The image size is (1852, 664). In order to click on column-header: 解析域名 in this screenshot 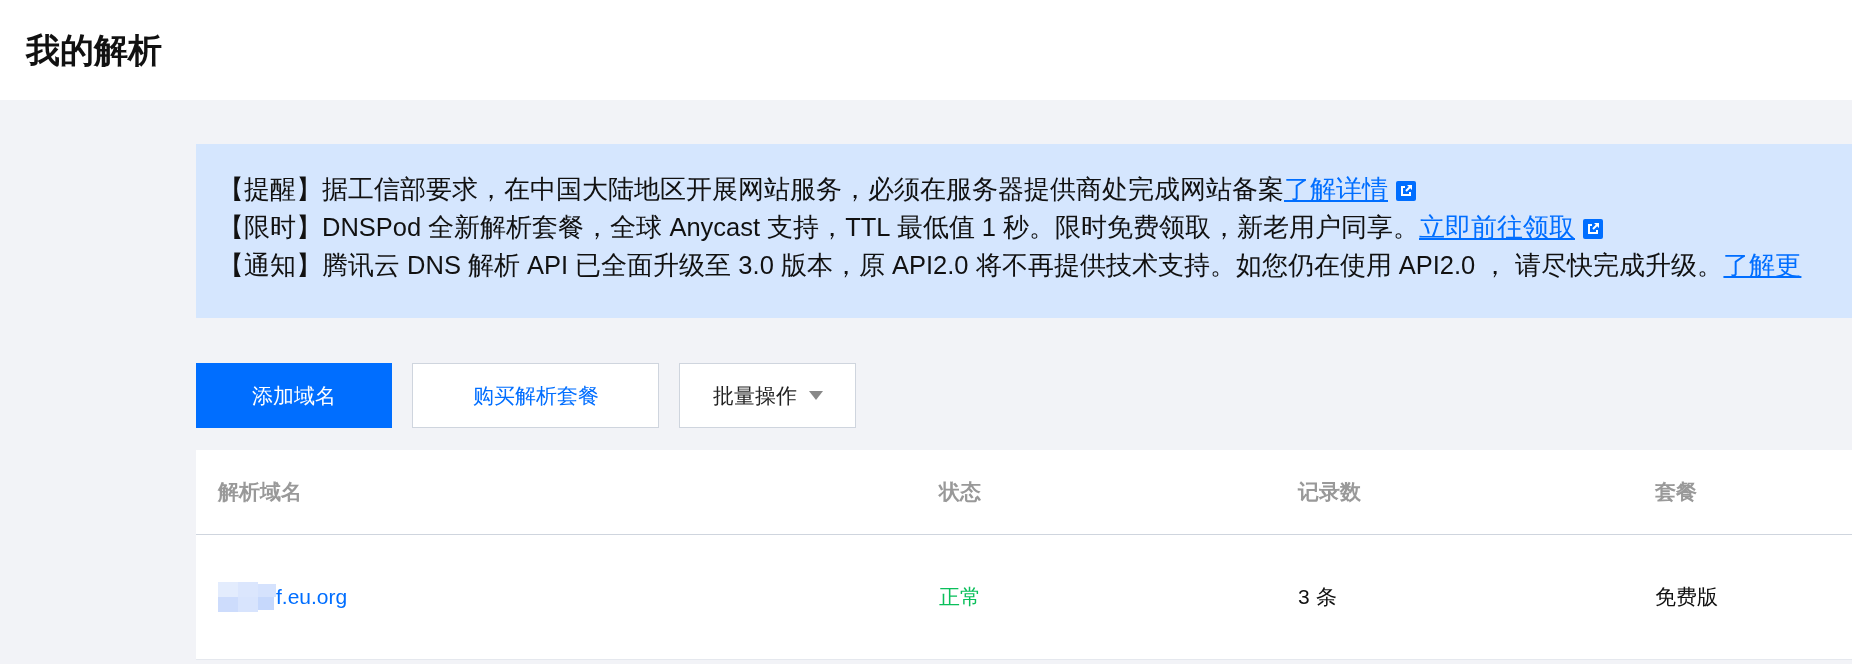, I will do `click(259, 492)`.